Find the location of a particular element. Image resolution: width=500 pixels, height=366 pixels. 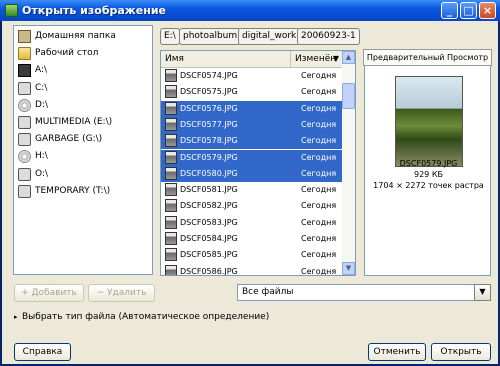

path-button-drive: E:\ is located at coordinates (170, 36).